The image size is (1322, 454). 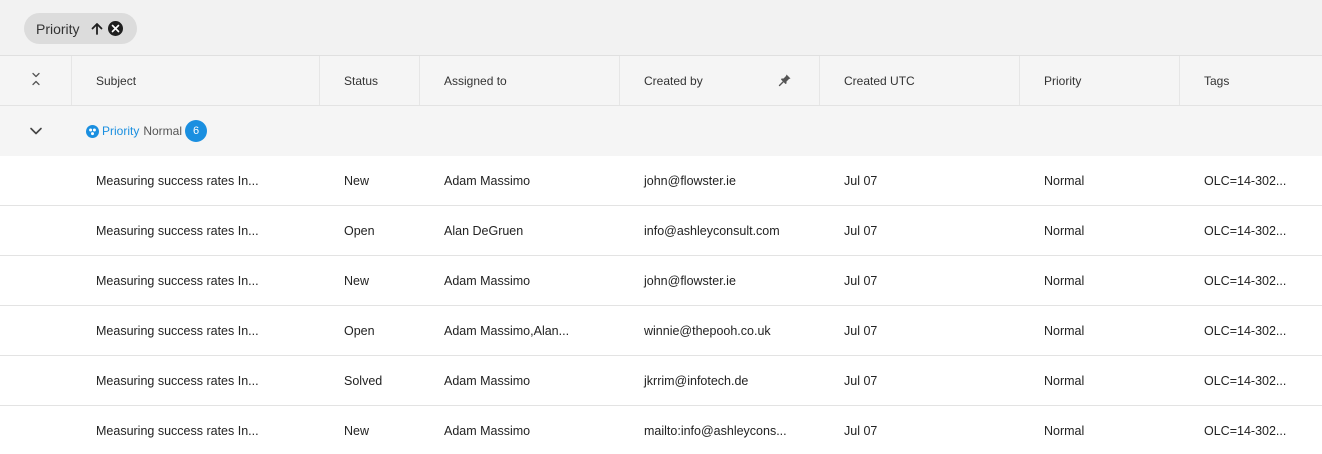 I want to click on cell-status: Solved, so click(x=363, y=381).